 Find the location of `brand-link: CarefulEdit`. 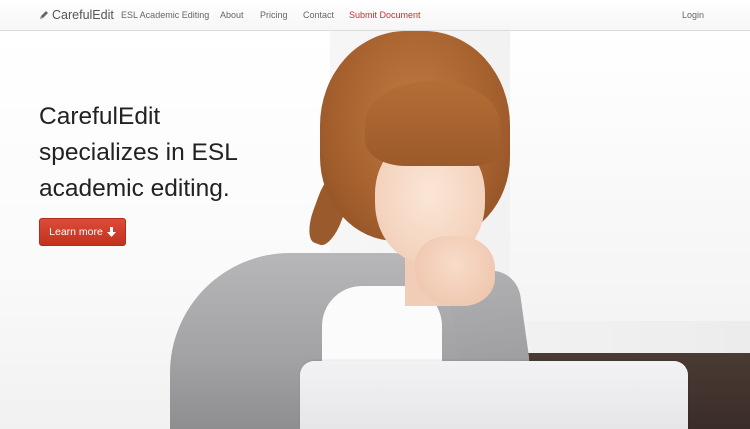

brand-link: CarefulEdit is located at coordinates (76, 15).